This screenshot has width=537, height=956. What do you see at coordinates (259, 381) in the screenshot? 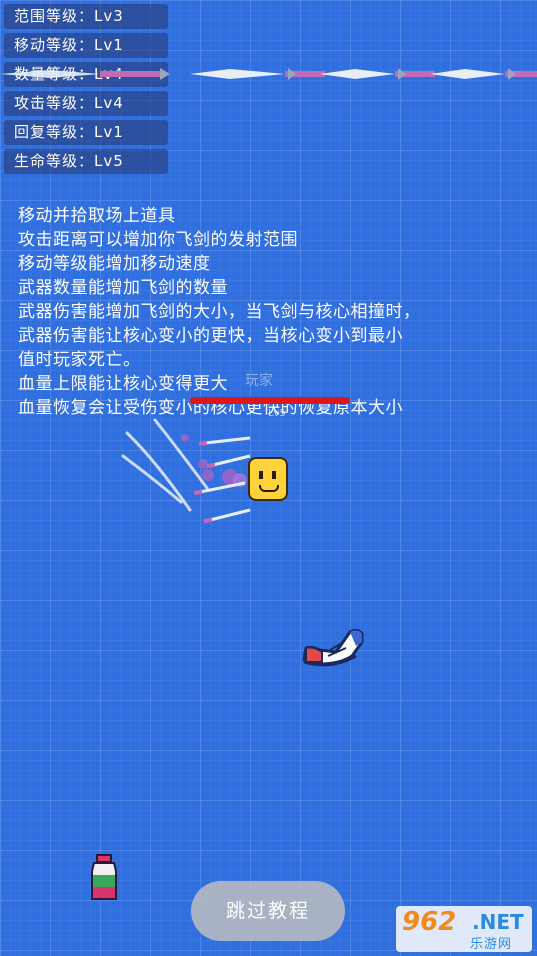
I see `player-name: 玩家` at bounding box center [259, 381].